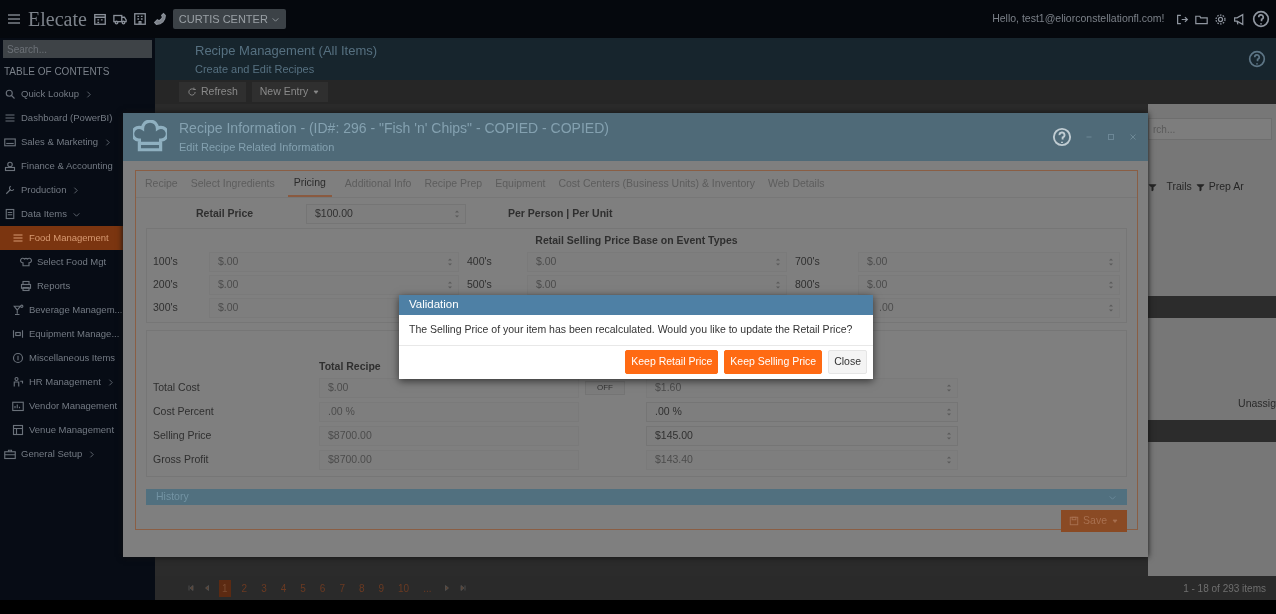 The image size is (1276, 614). I want to click on refresh-button: Refresh, so click(212, 92).